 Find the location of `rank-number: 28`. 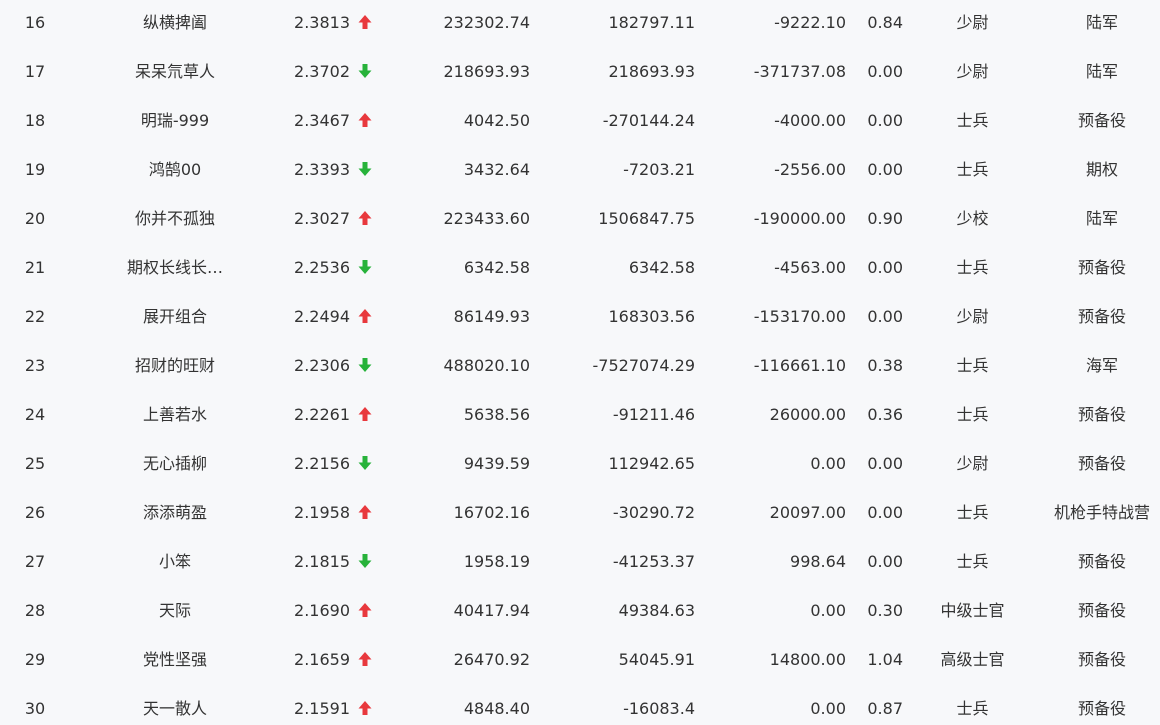

rank-number: 28 is located at coordinates (35, 610).